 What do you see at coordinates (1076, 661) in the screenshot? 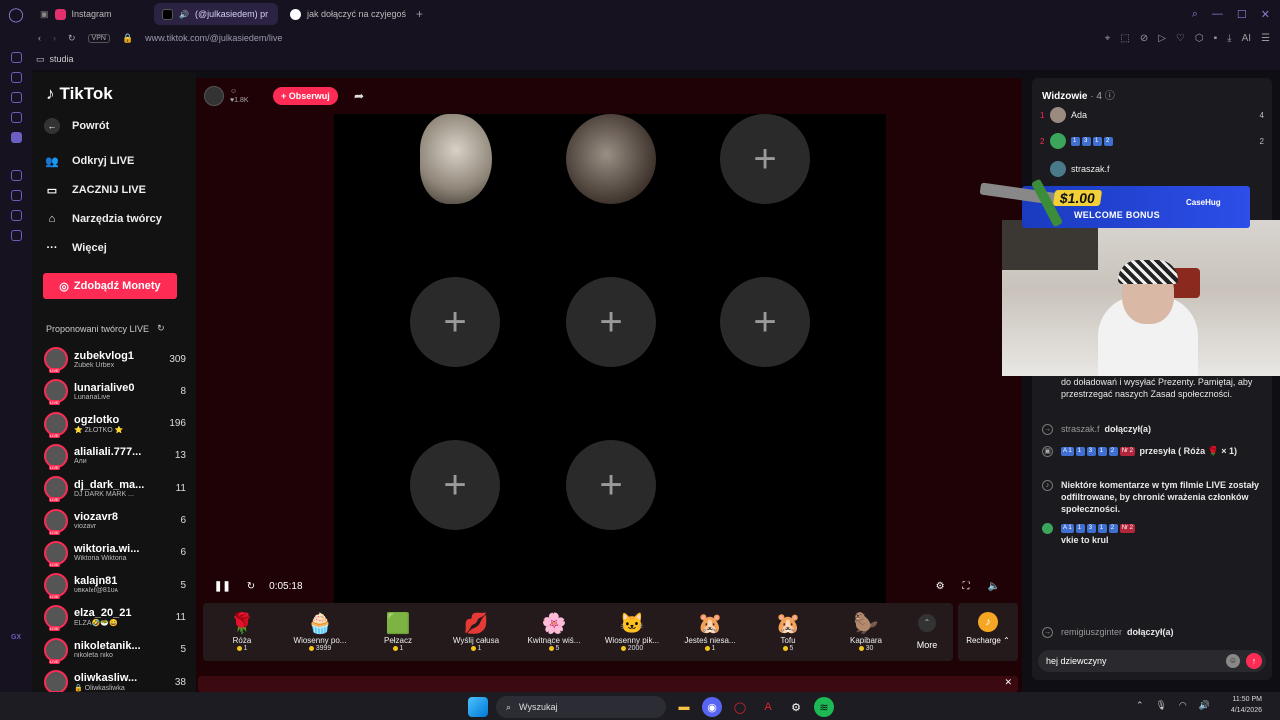
I see `chat-input-value: hej dziewczyny` at bounding box center [1076, 661].